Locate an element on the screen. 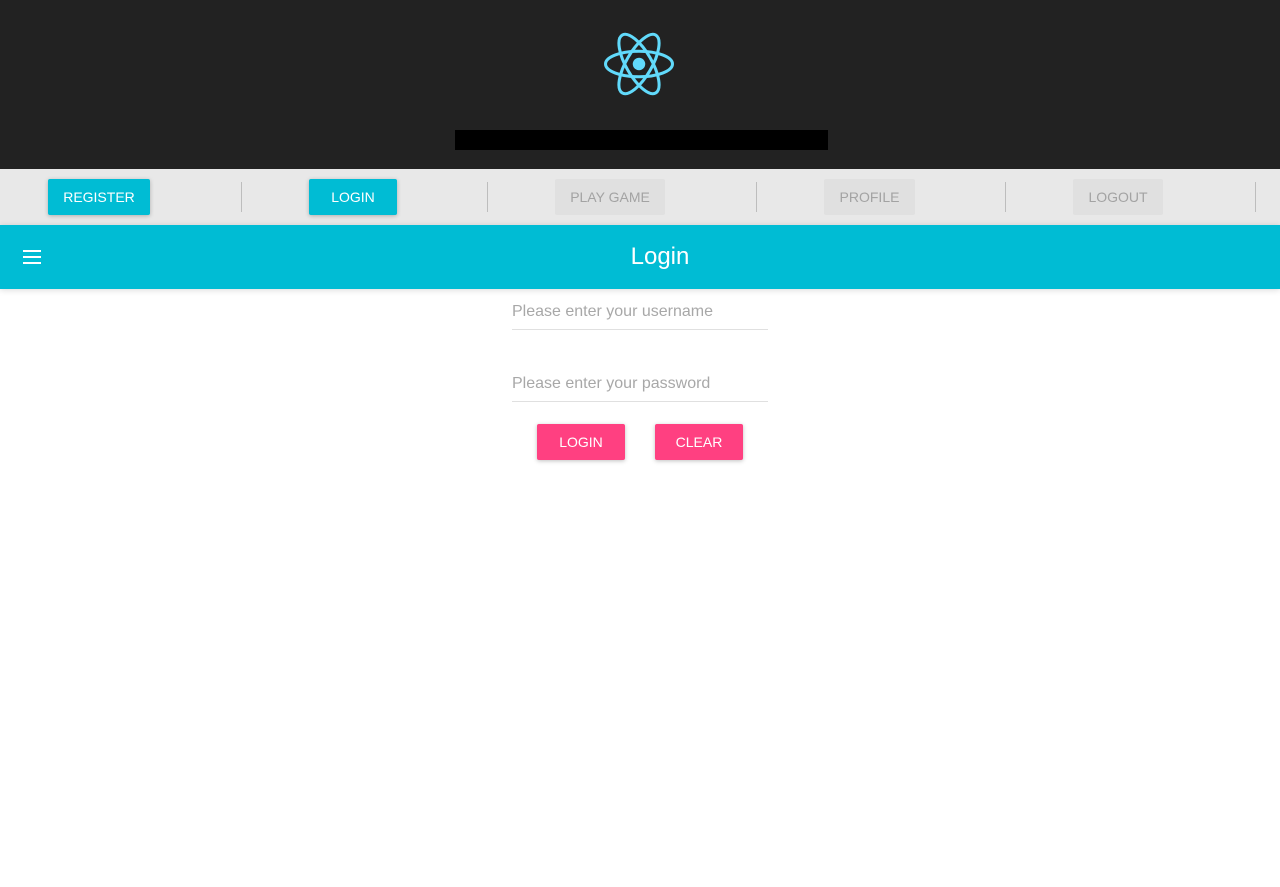  username-input is located at coordinates (640, 312).